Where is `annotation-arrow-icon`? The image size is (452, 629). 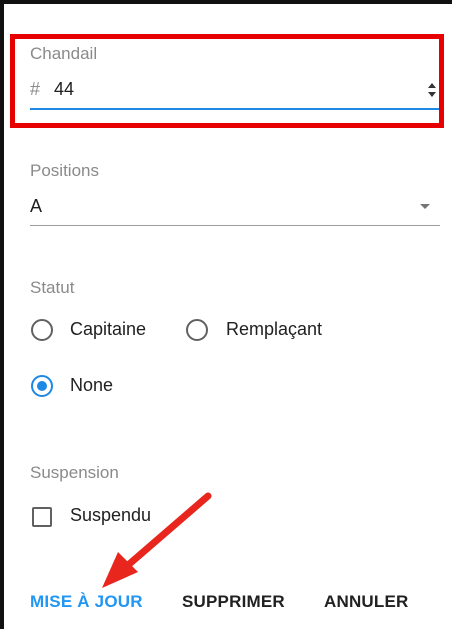 annotation-arrow-icon is located at coordinates (157, 540).